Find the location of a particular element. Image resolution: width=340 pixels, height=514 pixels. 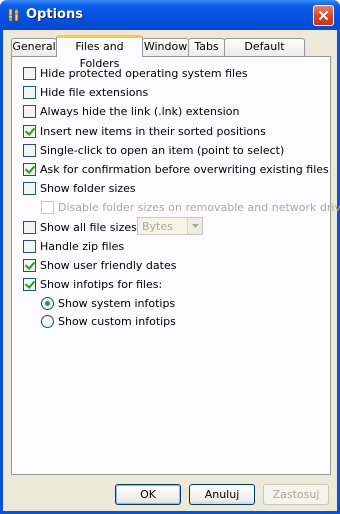

option-friendly-dates: Show user friendly dates is located at coordinates (99, 265).